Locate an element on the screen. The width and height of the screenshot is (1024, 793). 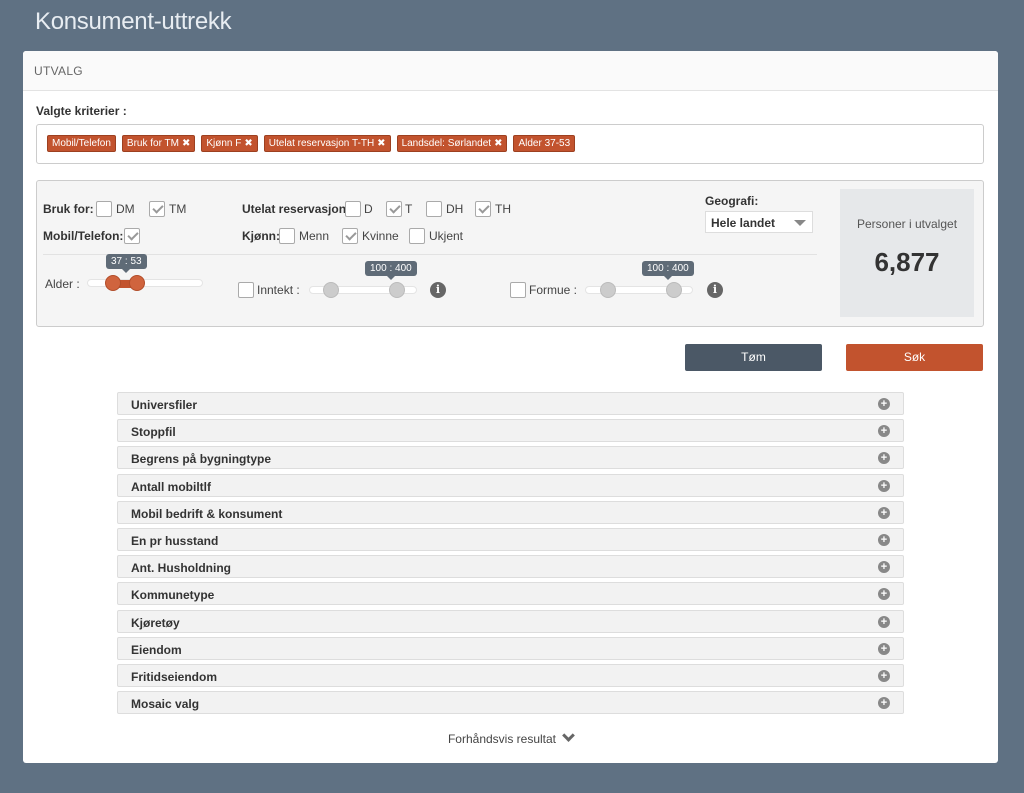
bruk-tm-label: TM is located at coordinates (178, 209).